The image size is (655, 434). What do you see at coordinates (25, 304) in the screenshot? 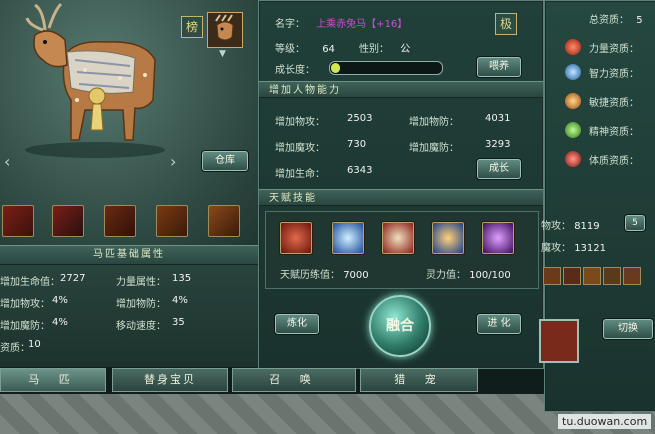
I see `base-label: 增加物攻：` at bounding box center [25, 304].